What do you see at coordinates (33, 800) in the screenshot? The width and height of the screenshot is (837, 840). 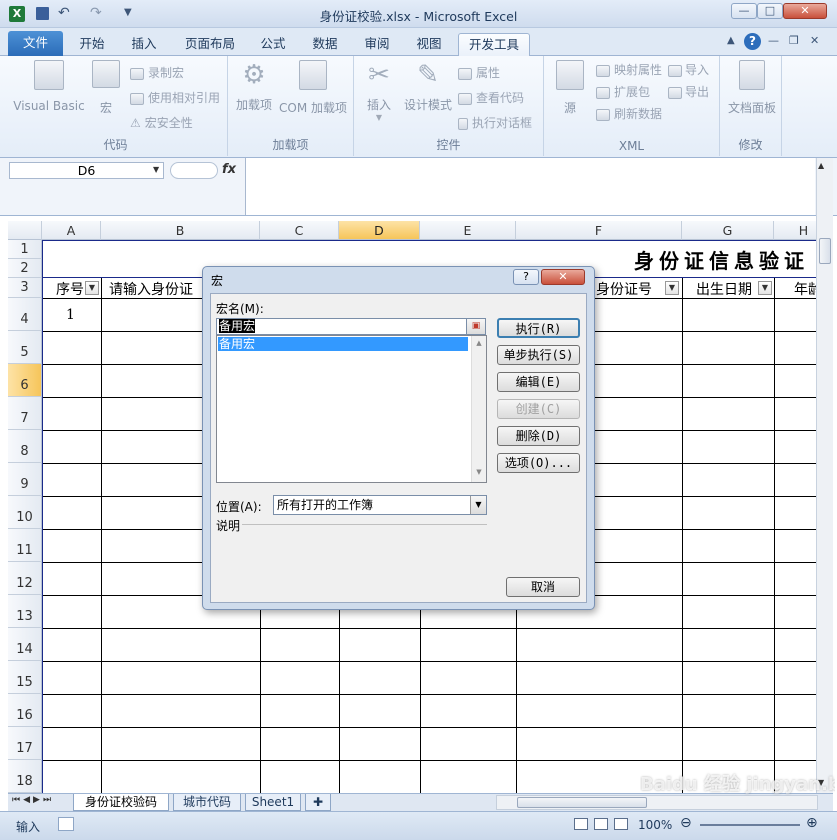 I see `sheet-nav-icons: ⏮◀▶⏭` at bounding box center [33, 800].